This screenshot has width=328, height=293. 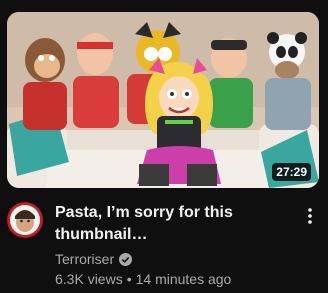 I want to click on upload-age: 14 minutes ago, so click(x=183, y=279).